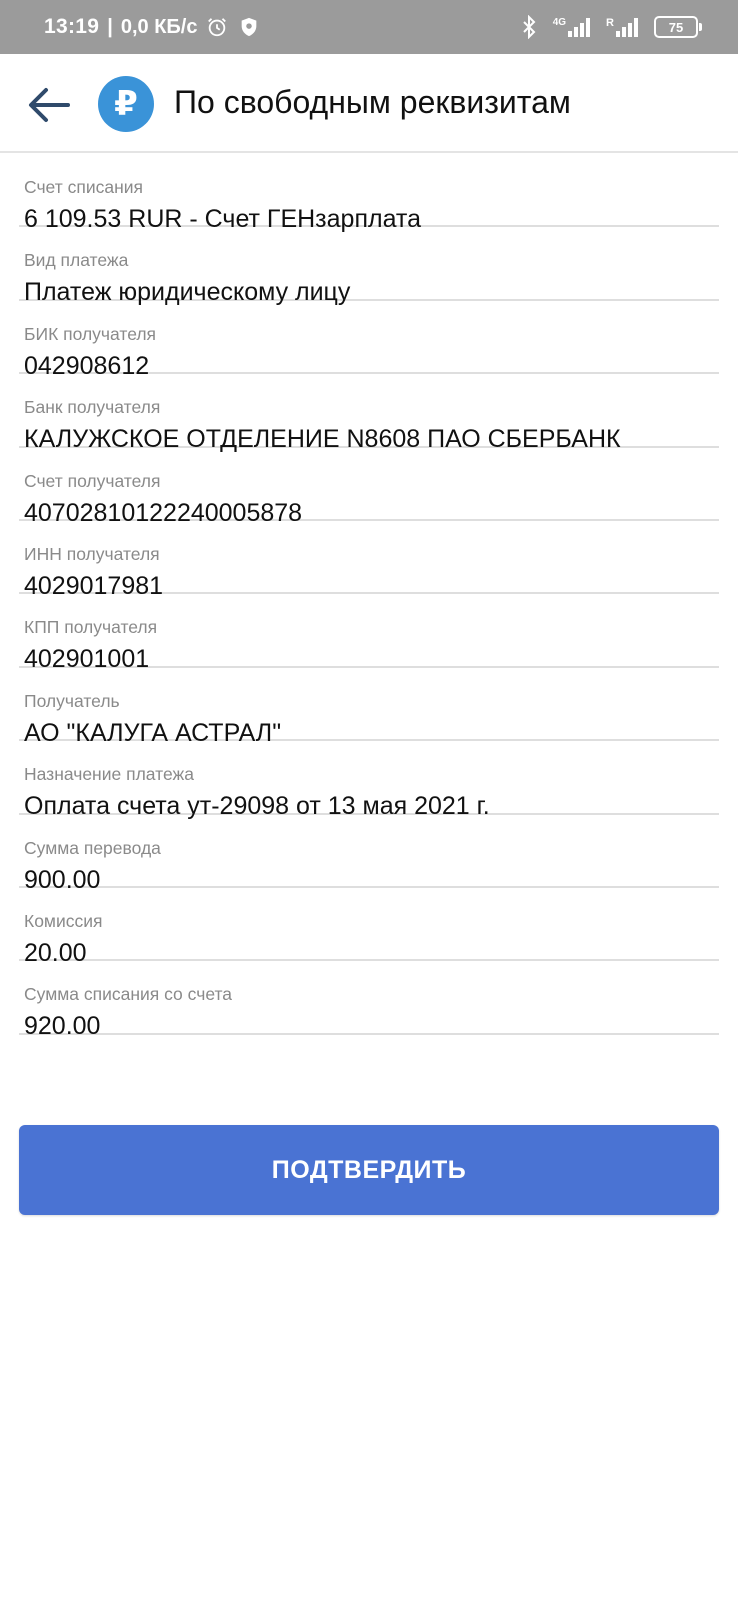  Describe the element at coordinates (610, 23) in the screenshot. I see `roaming-label: R` at that location.